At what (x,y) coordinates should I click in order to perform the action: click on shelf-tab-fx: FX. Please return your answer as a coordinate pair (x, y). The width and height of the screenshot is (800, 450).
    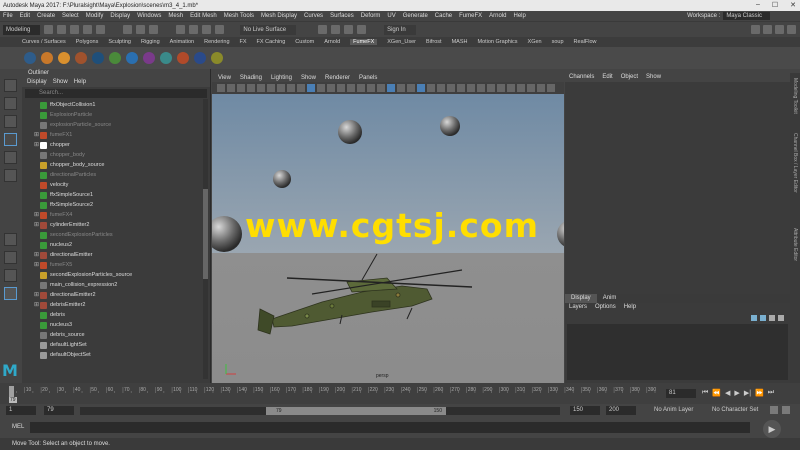
    Looking at the image, I should click on (243, 42).